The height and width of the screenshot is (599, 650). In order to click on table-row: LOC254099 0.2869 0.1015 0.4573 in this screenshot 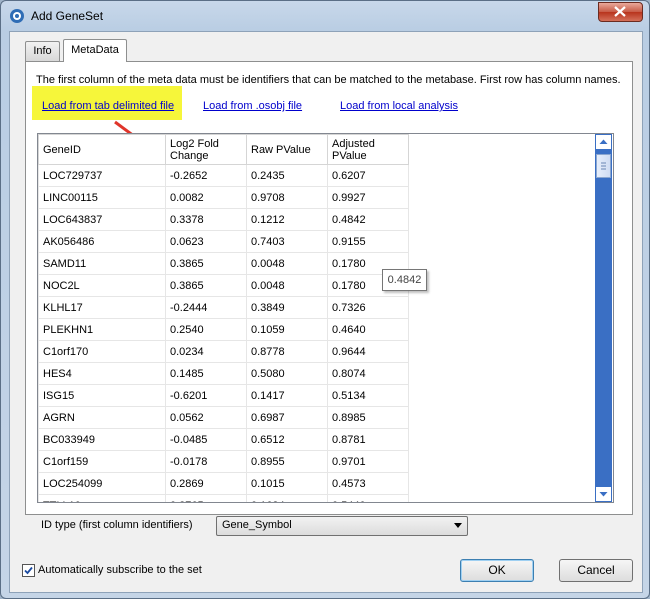, I will do `click(223, 483)`.